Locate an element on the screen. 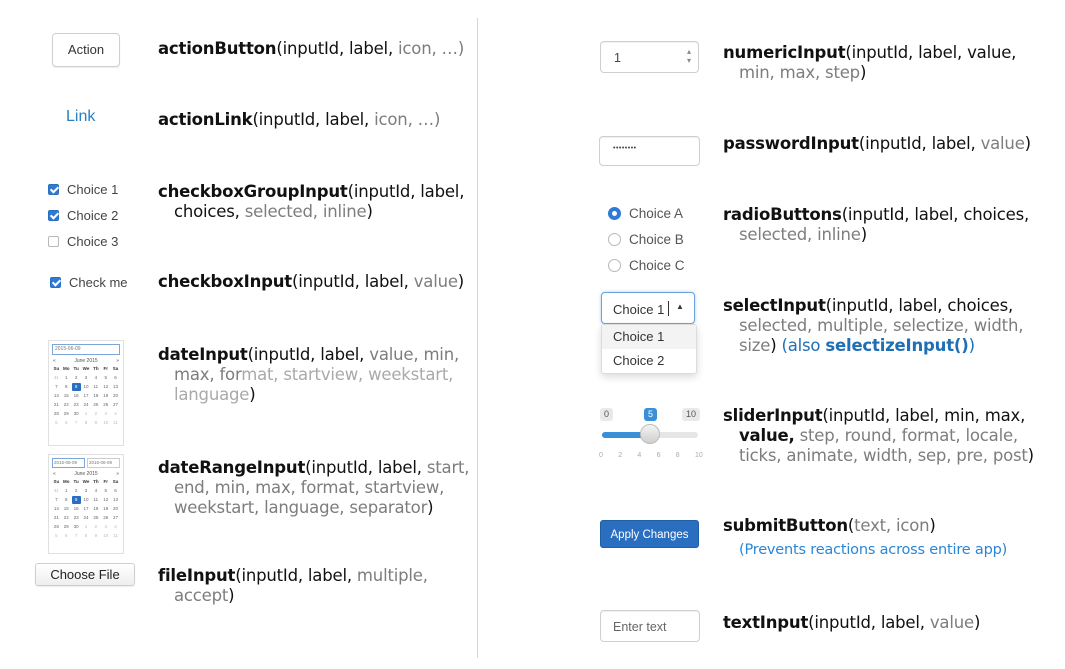 This screenshot has height=669, width=1065. calendar-day: 23 is located at coordinates (76, 518).